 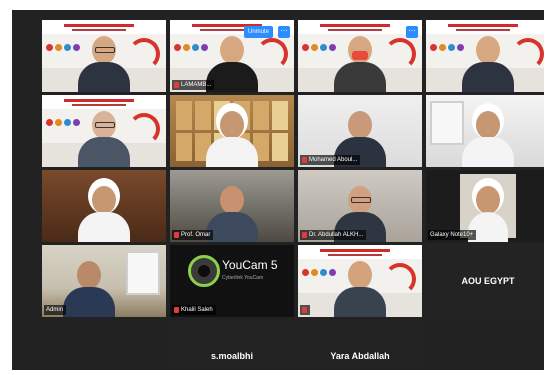 What do you see at coordinates (204, 271) in the screenshot?
I see `youcam-logo-icon` at bounding box center [204, 271].